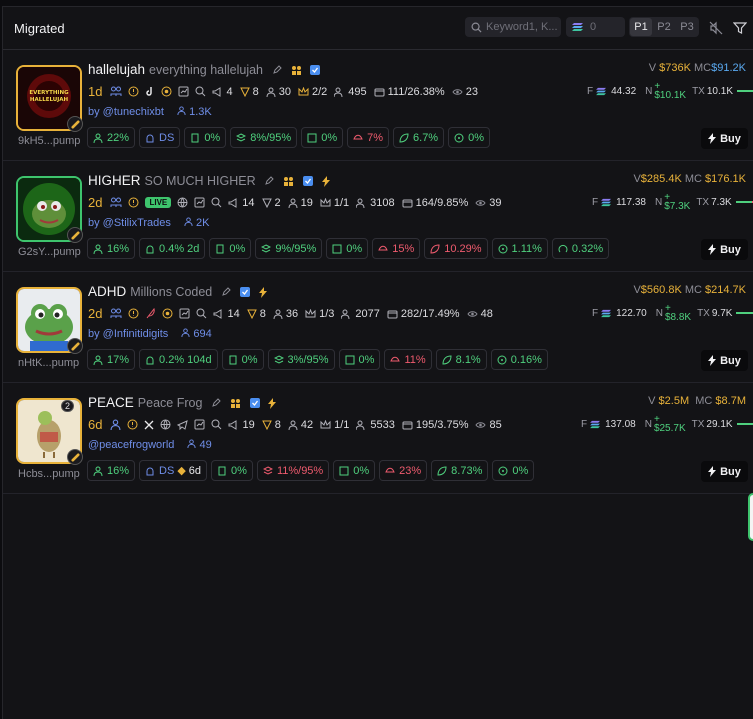 The image size is (753, 719). I want to click on target-icon, so click(459, 137).